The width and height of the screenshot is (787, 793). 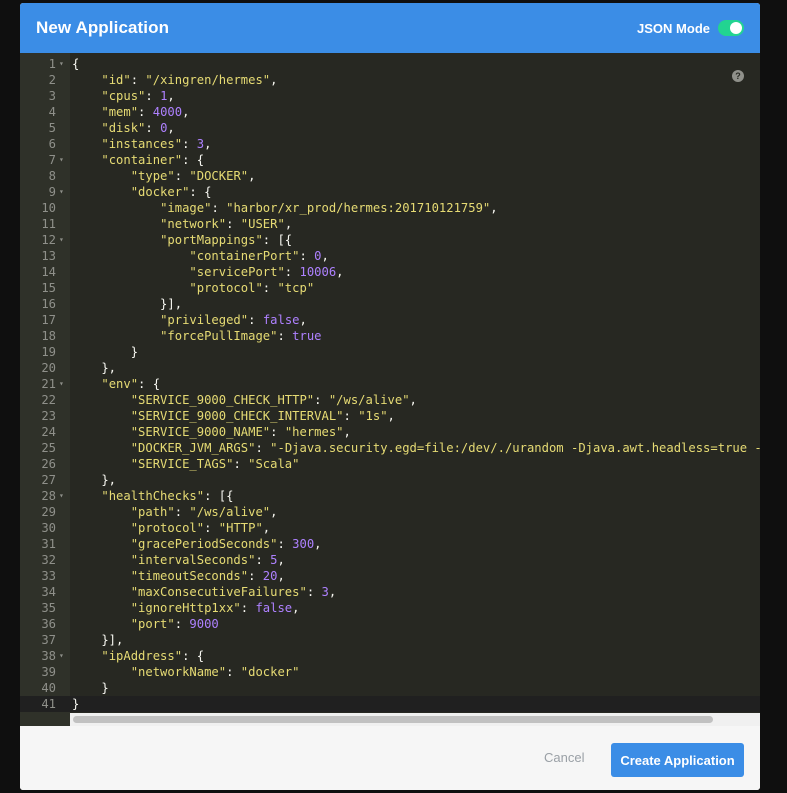 What do you see at coordinates (390, 352) in the screenshot?
I see `editor-line: 19 }` at bounding box center [390, 352].